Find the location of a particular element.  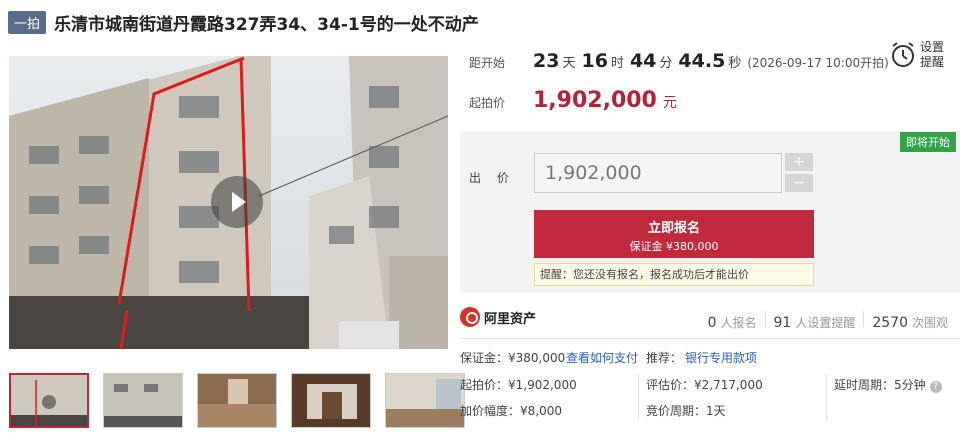

platform-logo: 阿里资产 is located at coordinates (498, 317).